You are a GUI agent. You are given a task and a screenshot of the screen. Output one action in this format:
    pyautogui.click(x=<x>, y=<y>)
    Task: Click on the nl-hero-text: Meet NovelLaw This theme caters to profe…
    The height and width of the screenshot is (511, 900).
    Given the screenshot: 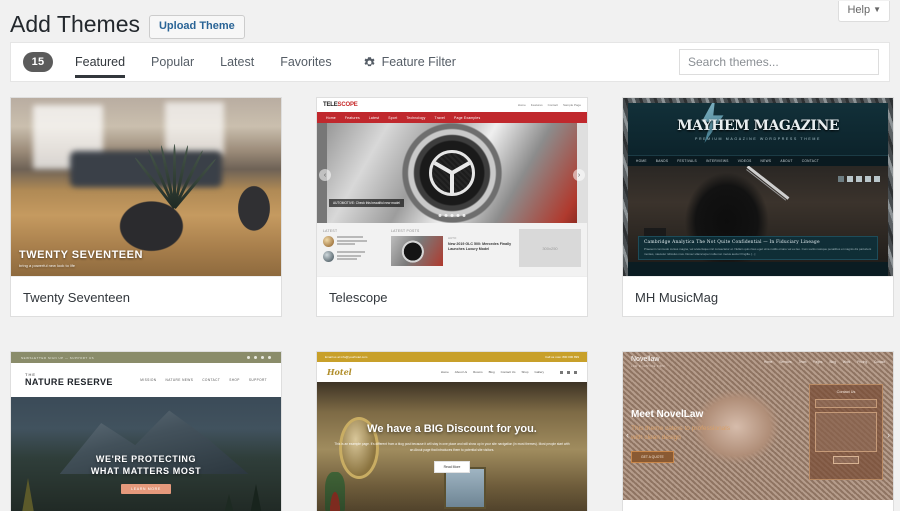 What is the action you would take?
    pyautogui.click(x=686, y=436)
    